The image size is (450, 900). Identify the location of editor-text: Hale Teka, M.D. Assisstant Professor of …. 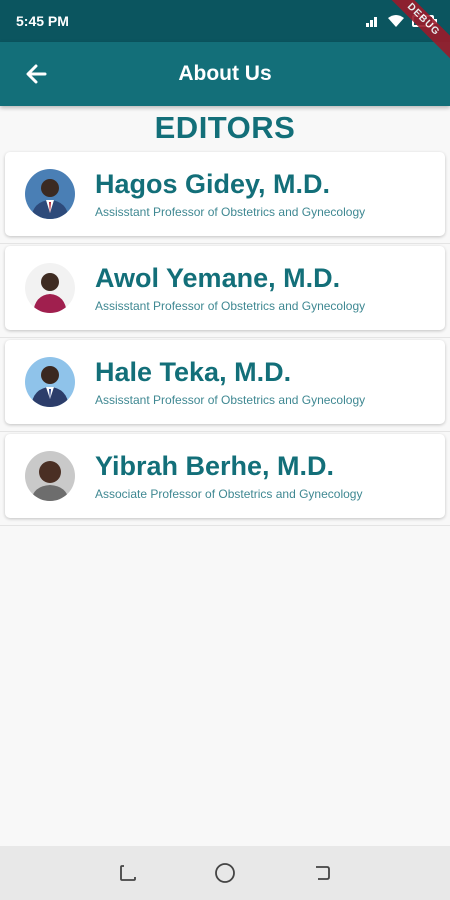
(230, 382).